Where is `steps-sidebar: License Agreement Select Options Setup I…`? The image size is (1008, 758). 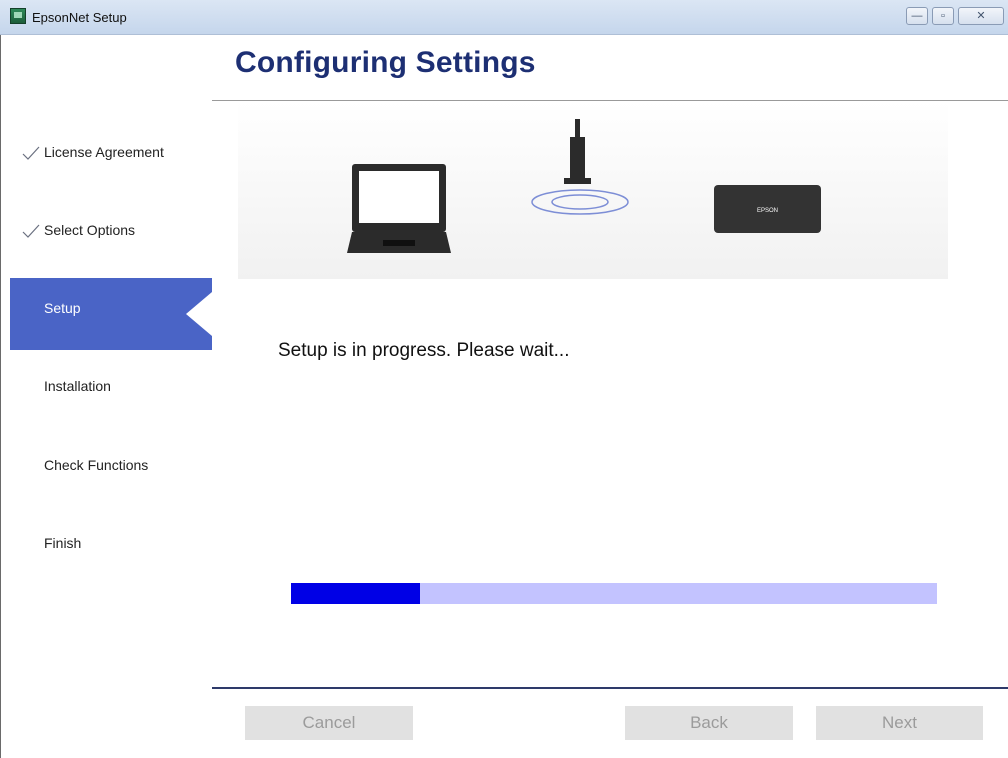 steps-sidebar: License Agreement Select Options Setup I… is located at coordinates (111, 350).